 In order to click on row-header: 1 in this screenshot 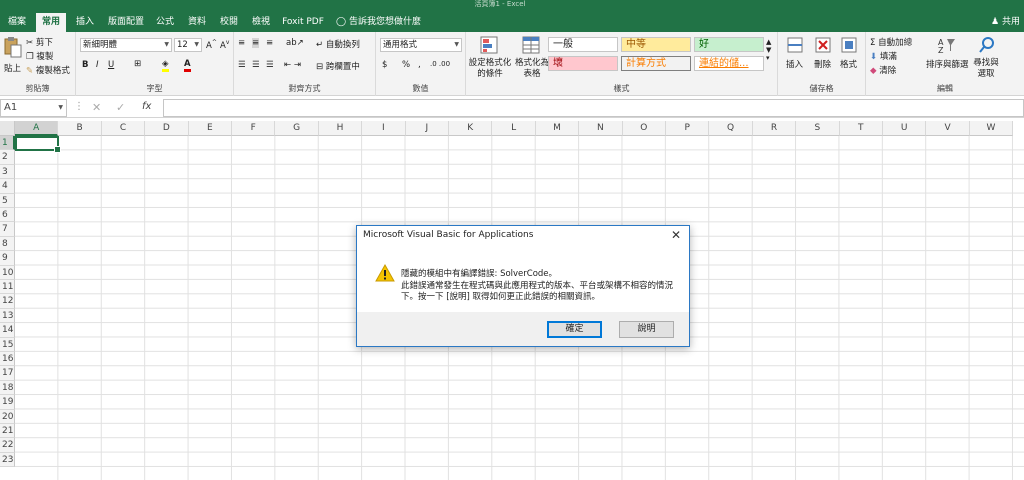, I will do `click(7, 143)`.